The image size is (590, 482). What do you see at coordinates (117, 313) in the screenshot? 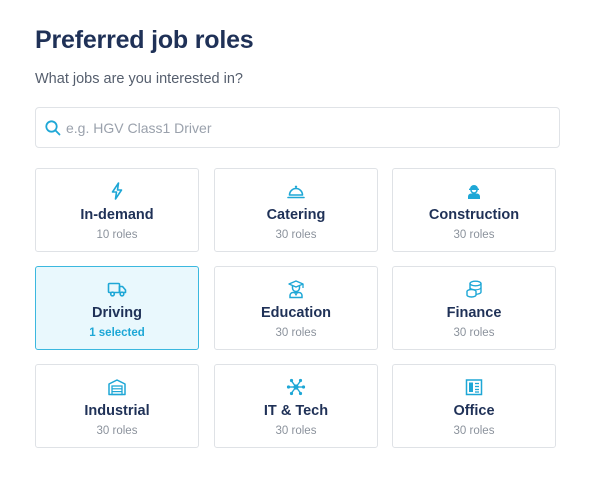
I see `category-label: Driving` at bounding box center [117, 313].